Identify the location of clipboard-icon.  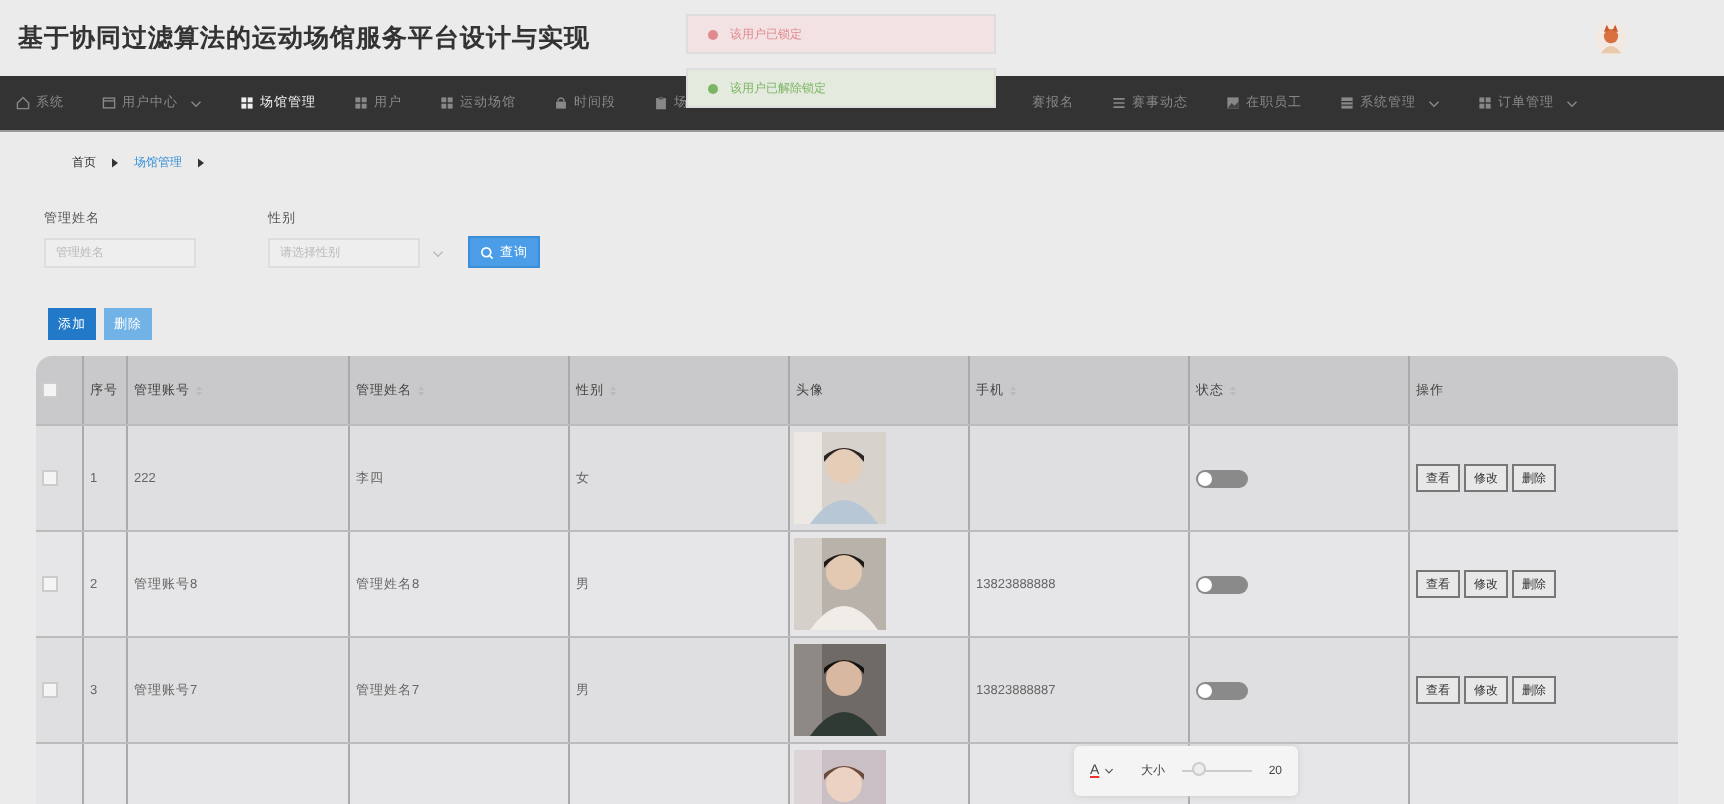
(661, 103).